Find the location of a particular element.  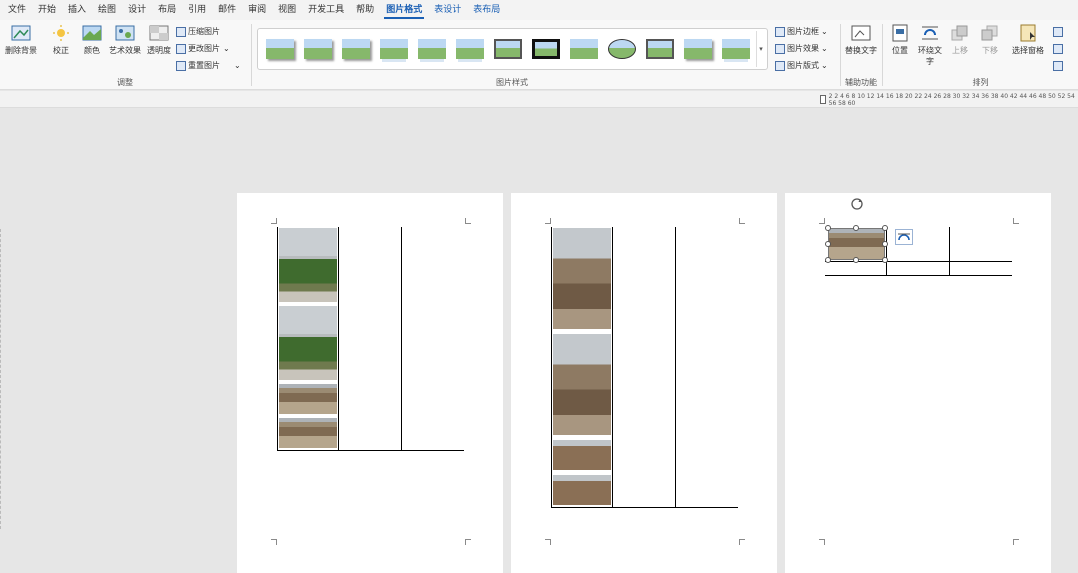

bring-forward-button: 上移 is located at coordinates (960, 40).